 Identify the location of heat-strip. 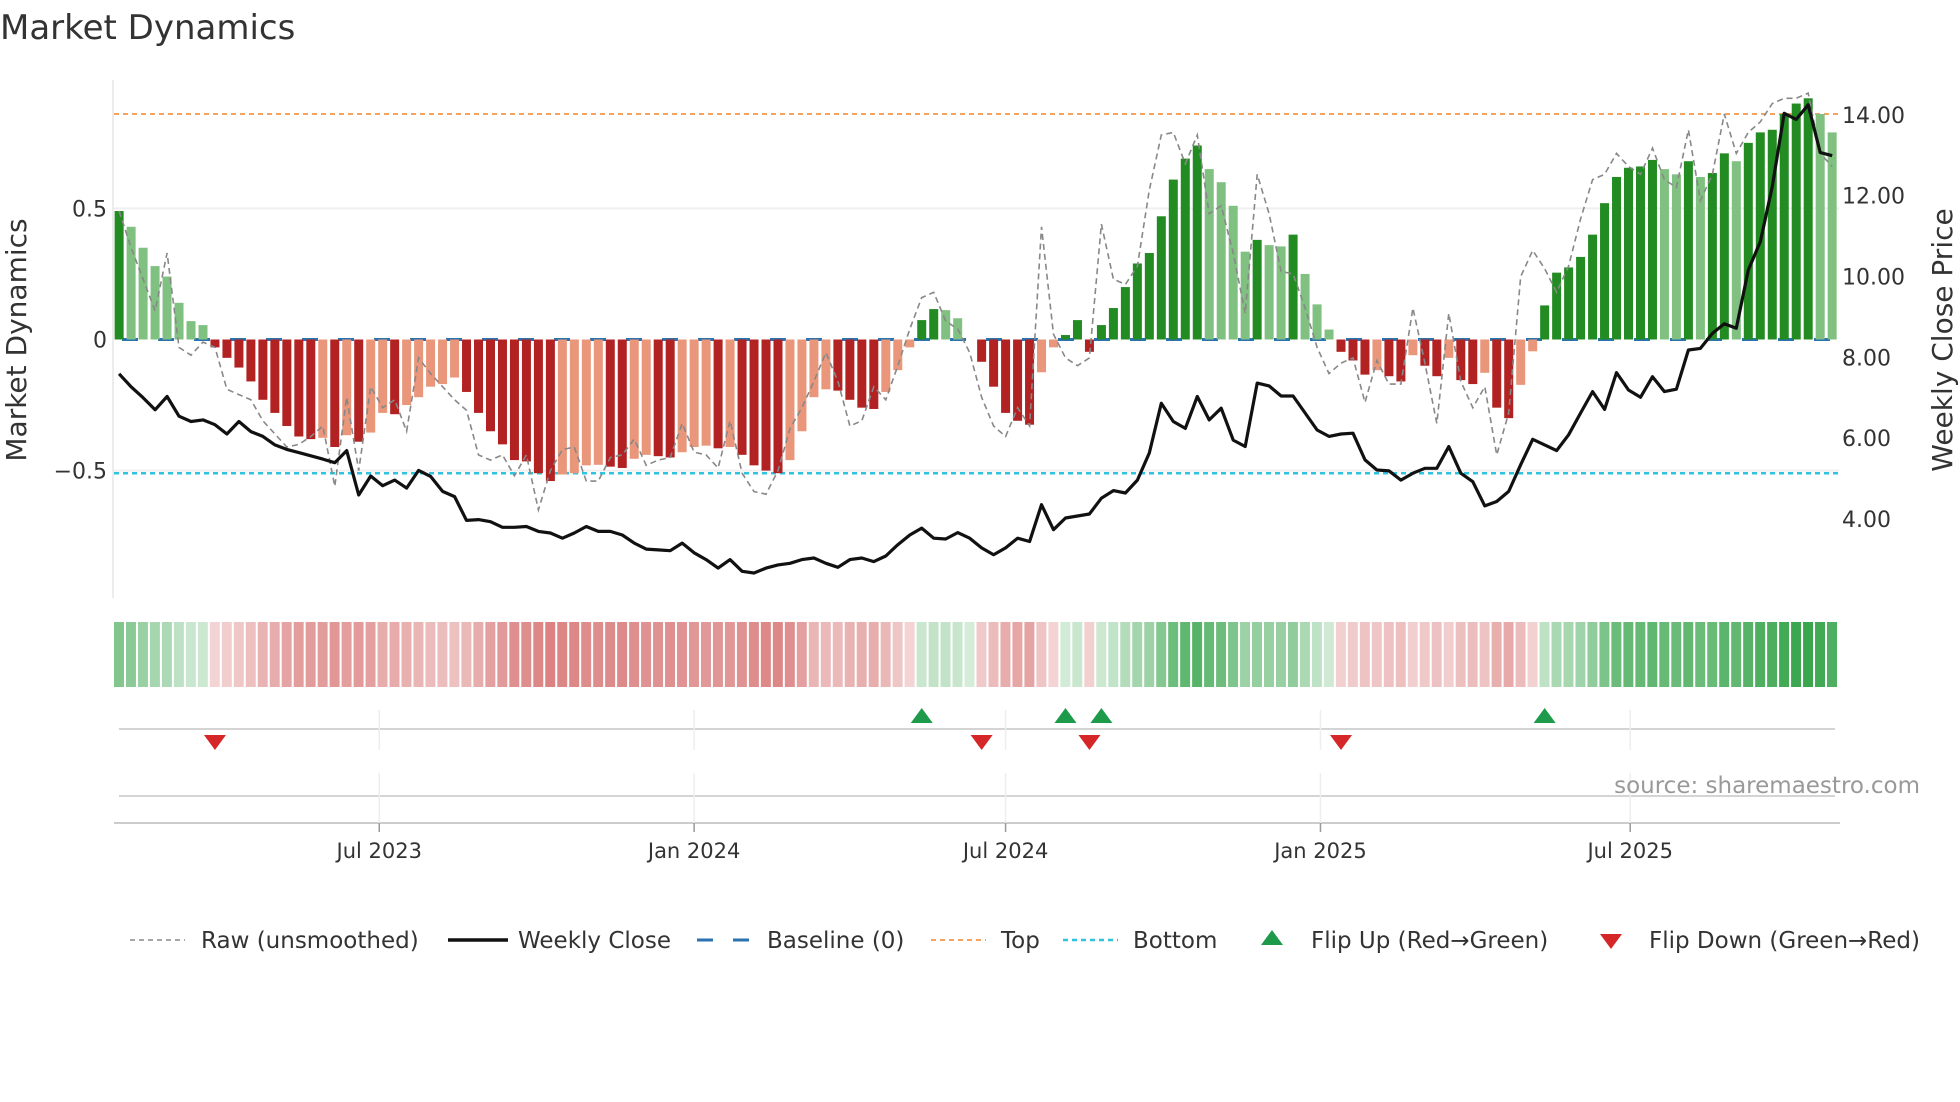
(975, 654).